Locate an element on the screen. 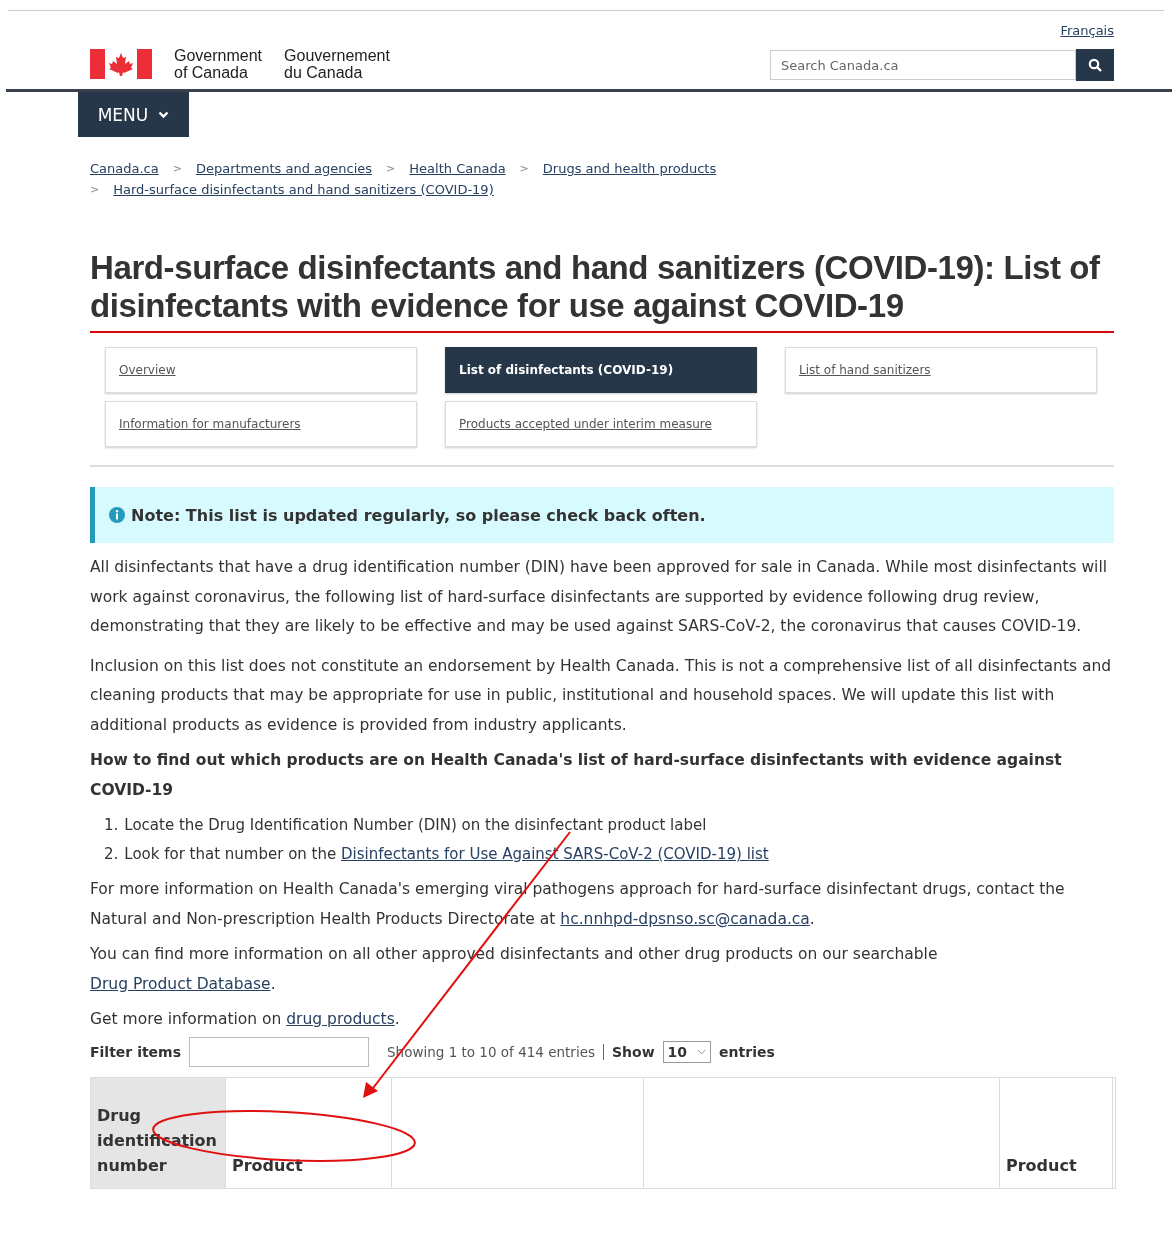 This screenshot has height=1245, width=1172. chevron-icon is located at coordinates (164, 114).